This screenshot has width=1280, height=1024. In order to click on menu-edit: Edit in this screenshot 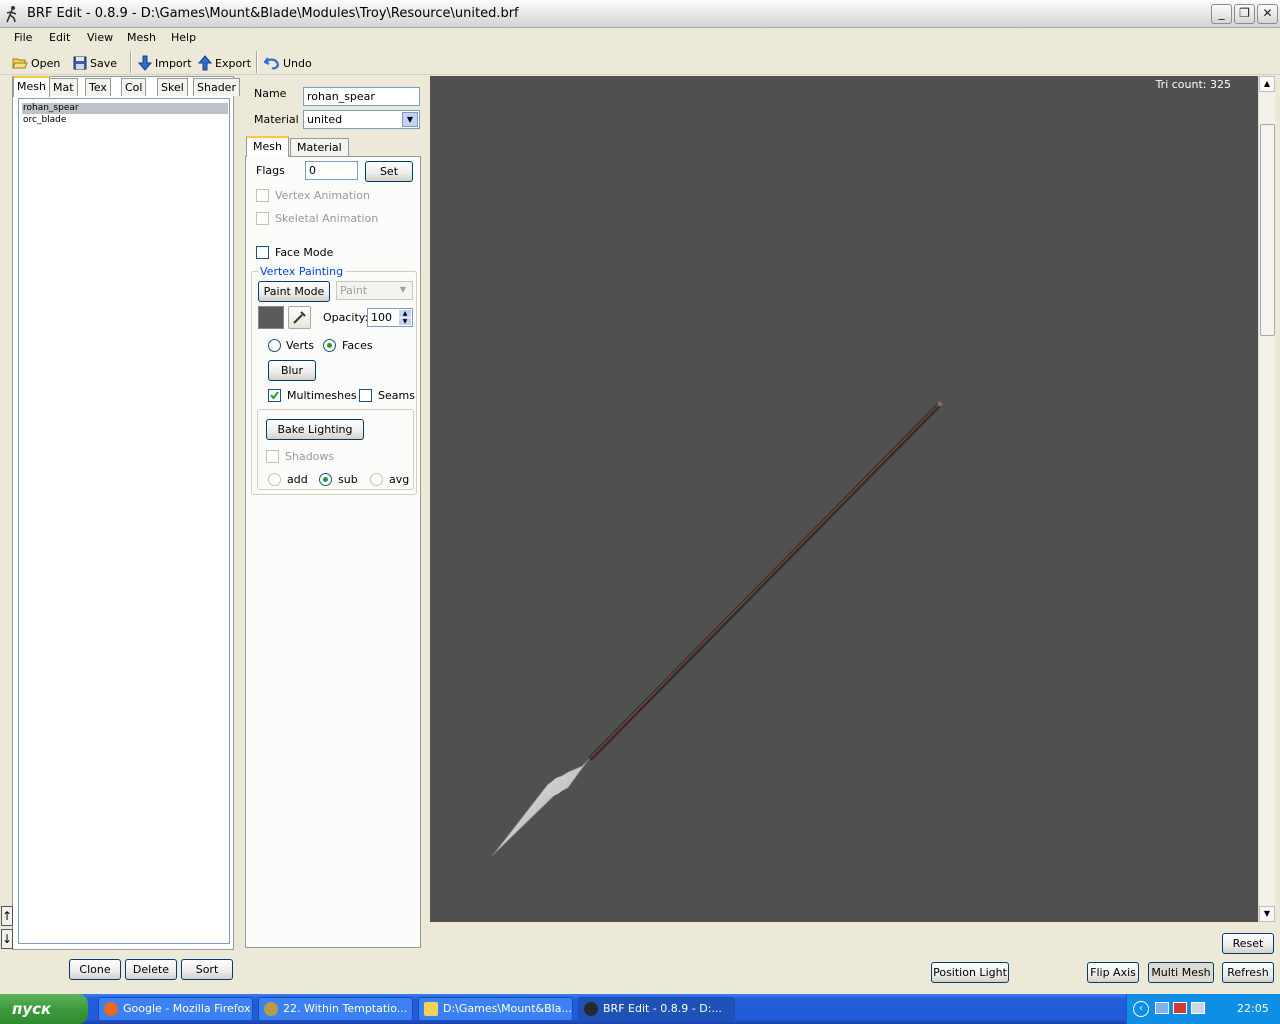, I will do `click(59, 37)`.